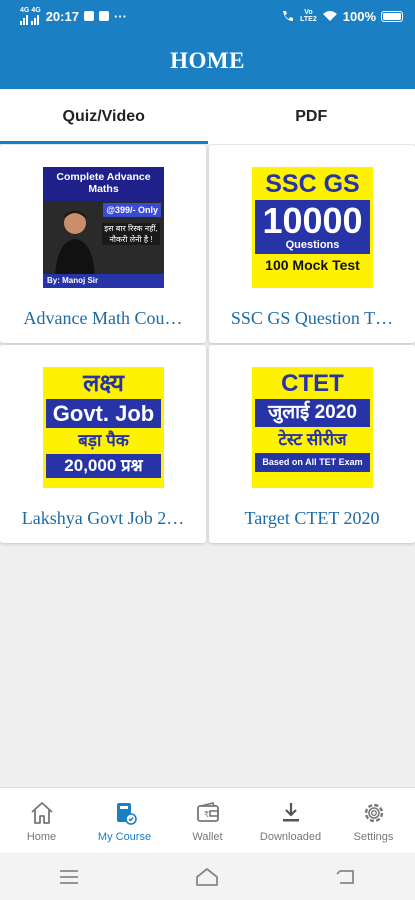 Image resolution: width=415 pixels, height=900 pixels. I want to click on menu-icon, so click(69, 877).